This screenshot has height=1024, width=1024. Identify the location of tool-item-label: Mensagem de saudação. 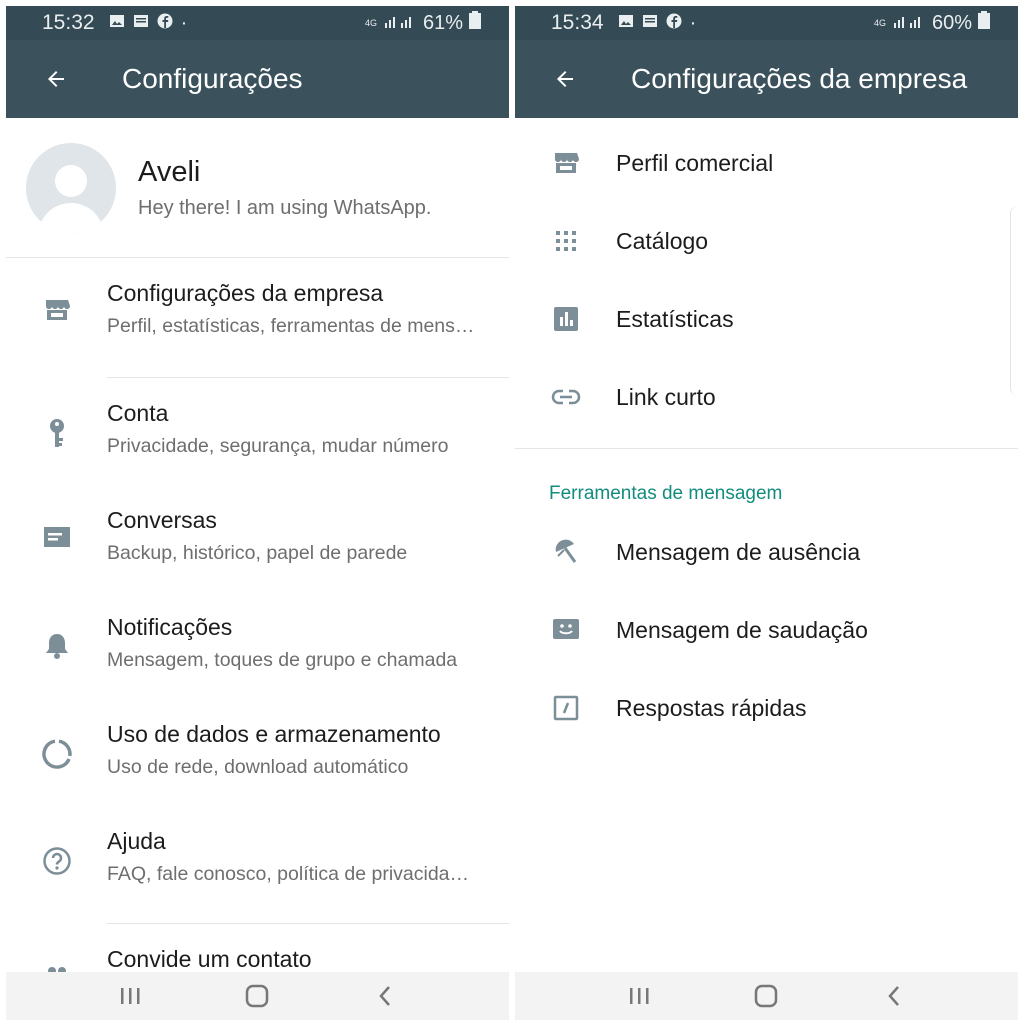
(742, 629).